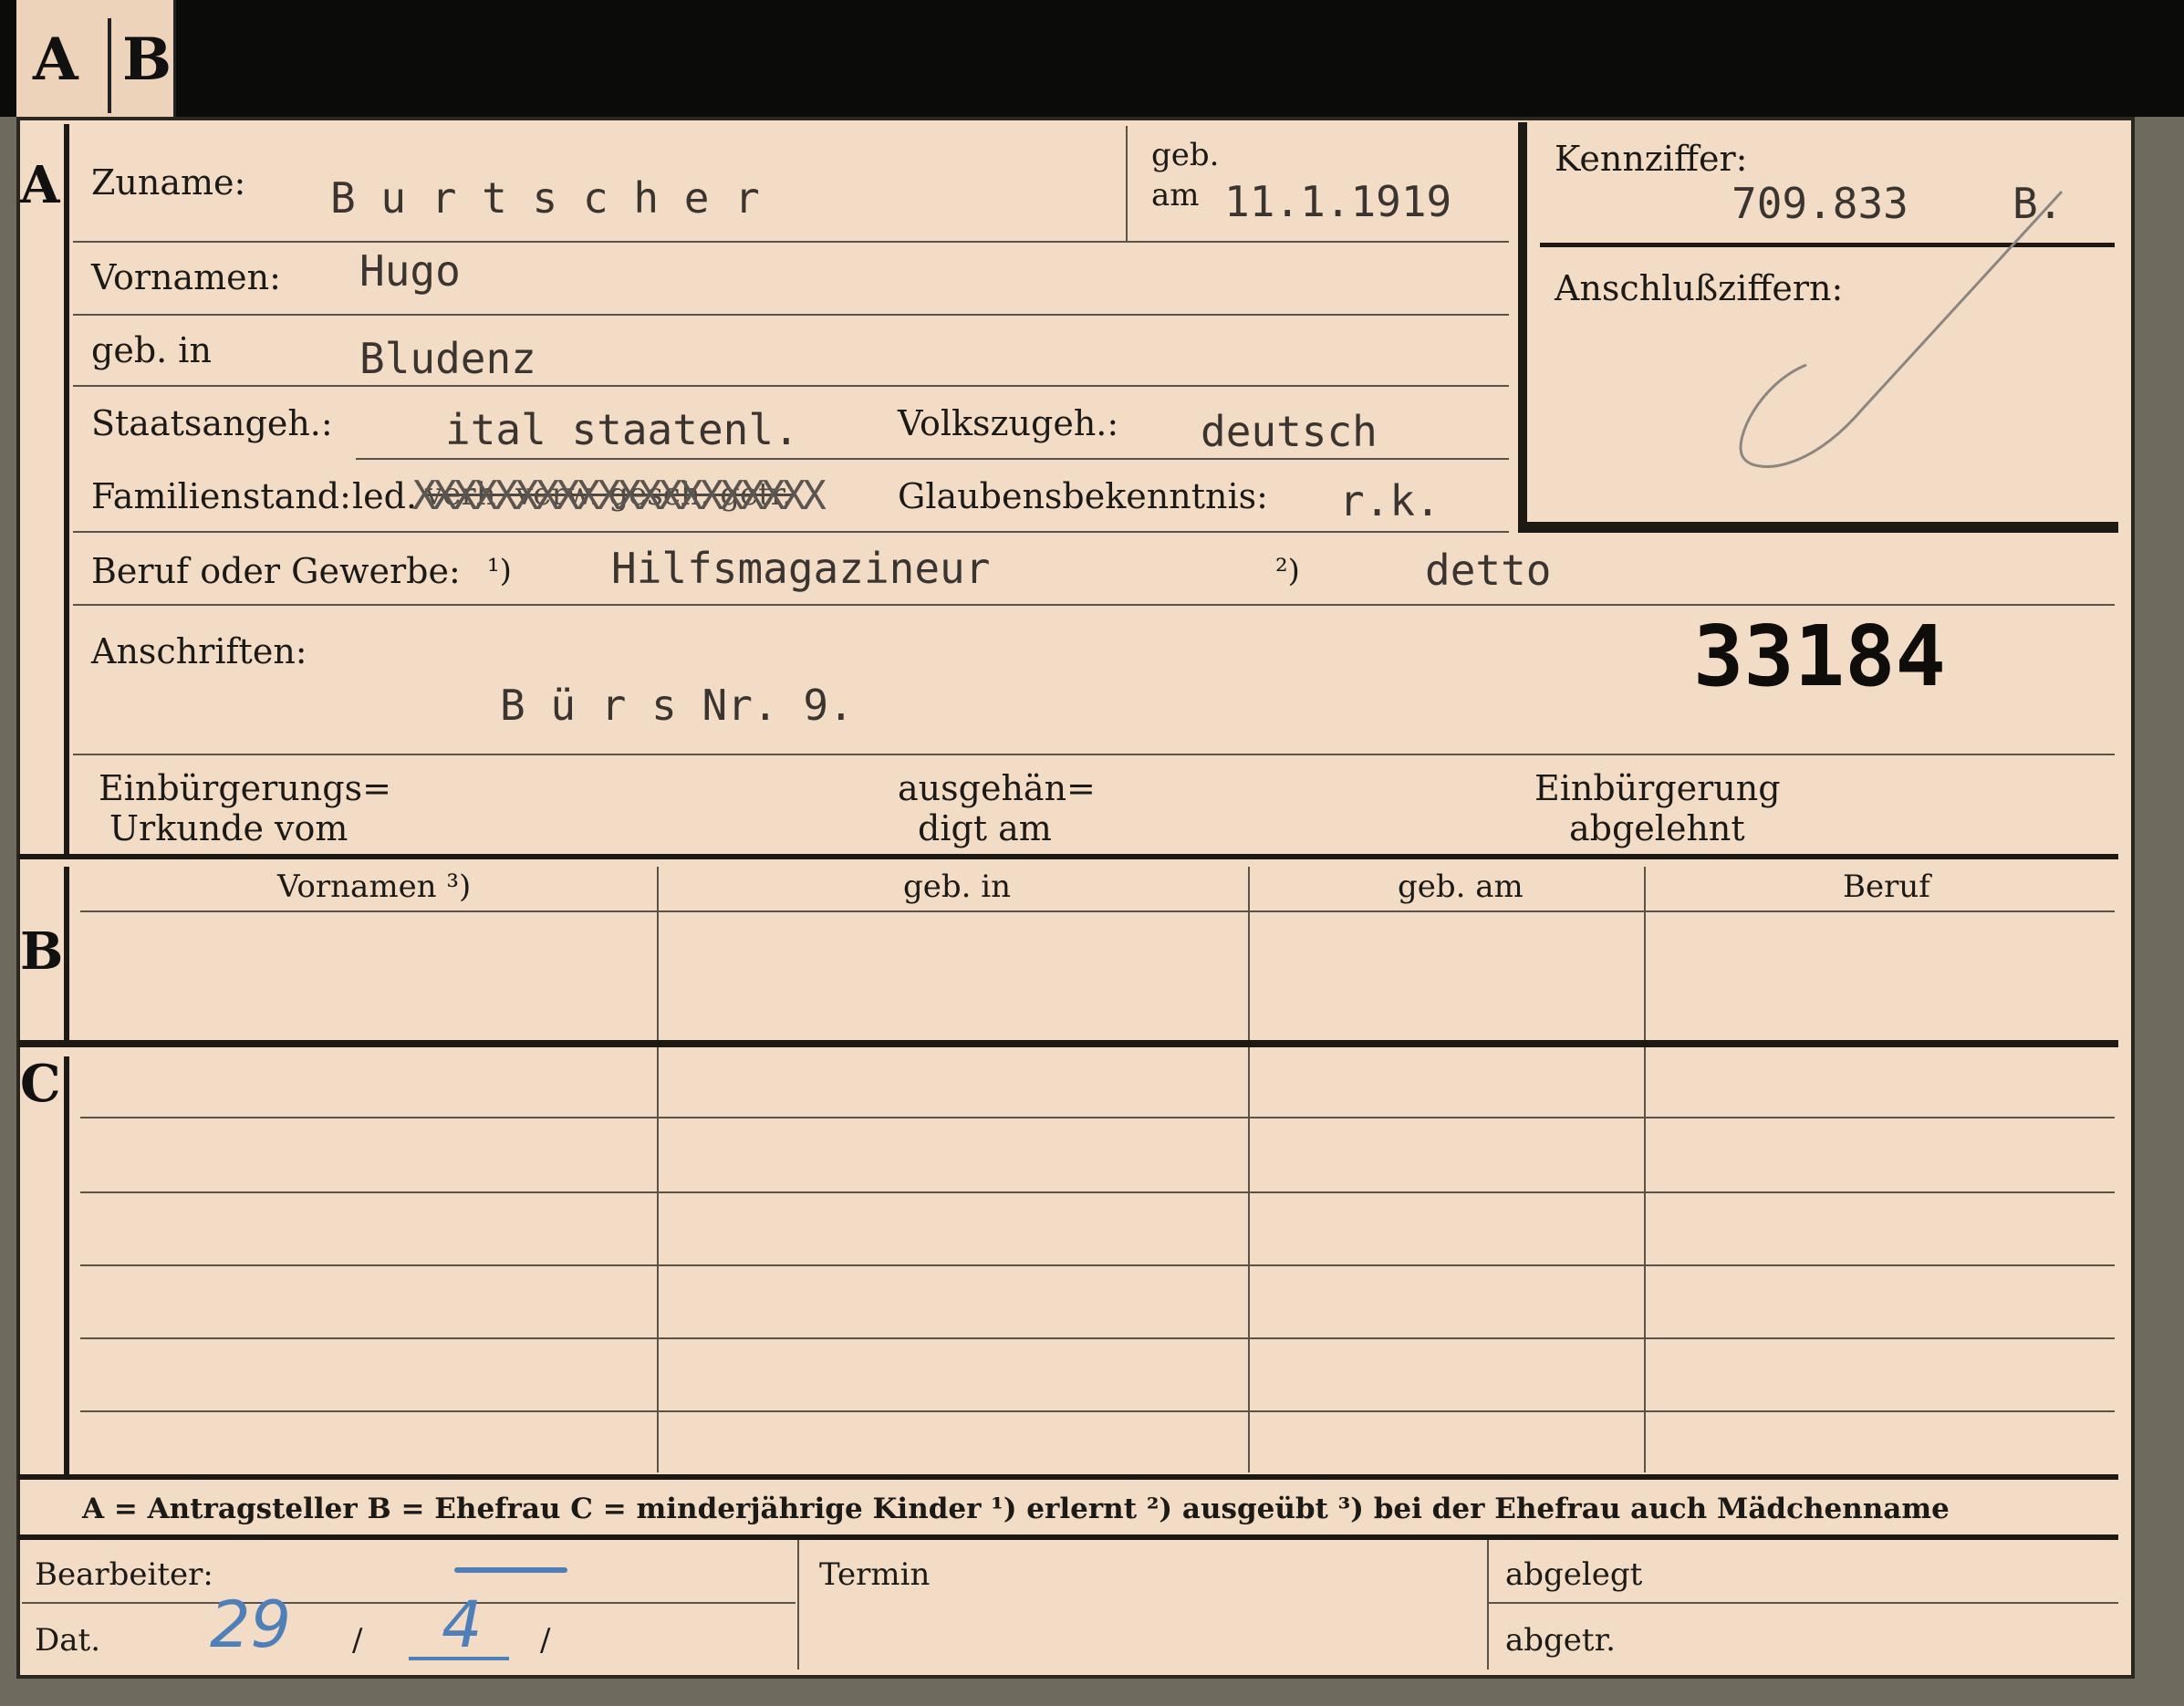 Image resolution: width=2184 pixels, height=1706 pixels. Describe the element at coordinates (1560, 1640) in the screenshot. I see `handed-over-label: abgetr.` at that location.